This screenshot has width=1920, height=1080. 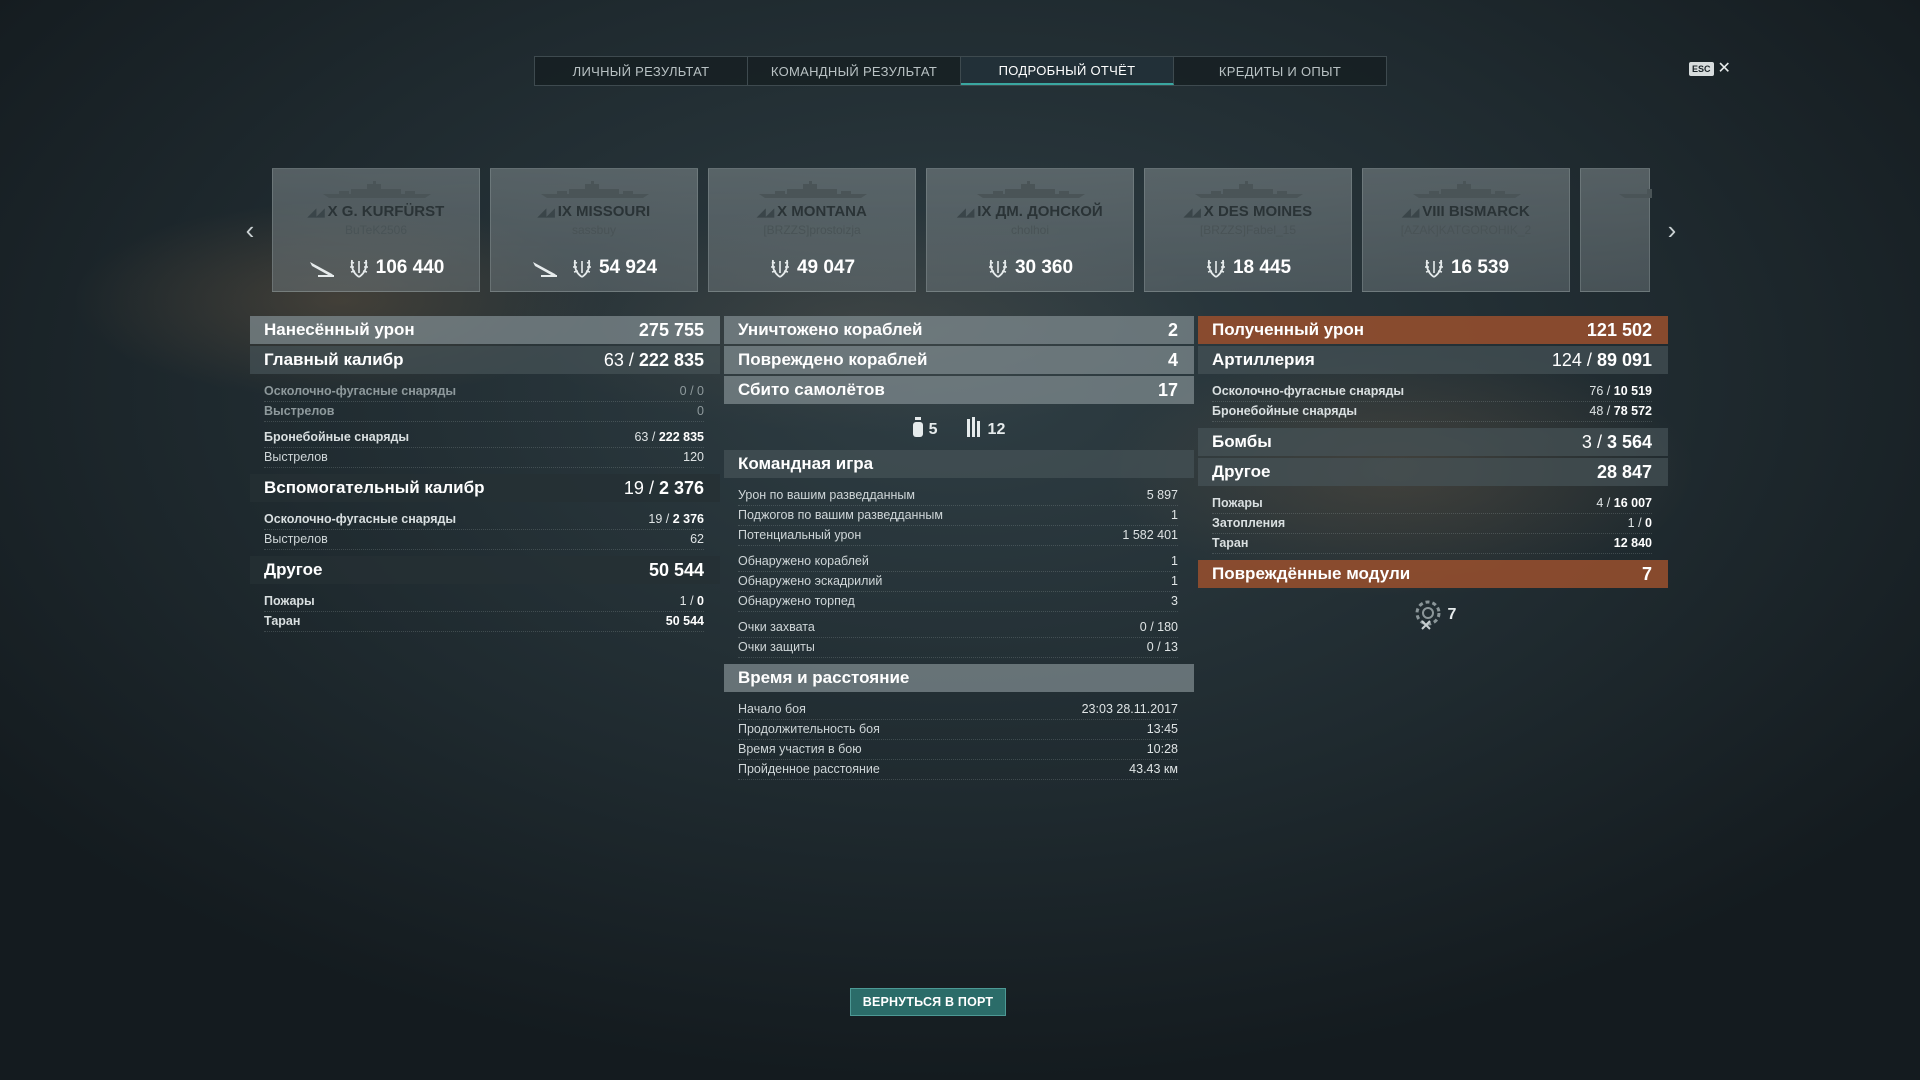 I want to click on ship-card-partial, so click(x=1616, y=230).